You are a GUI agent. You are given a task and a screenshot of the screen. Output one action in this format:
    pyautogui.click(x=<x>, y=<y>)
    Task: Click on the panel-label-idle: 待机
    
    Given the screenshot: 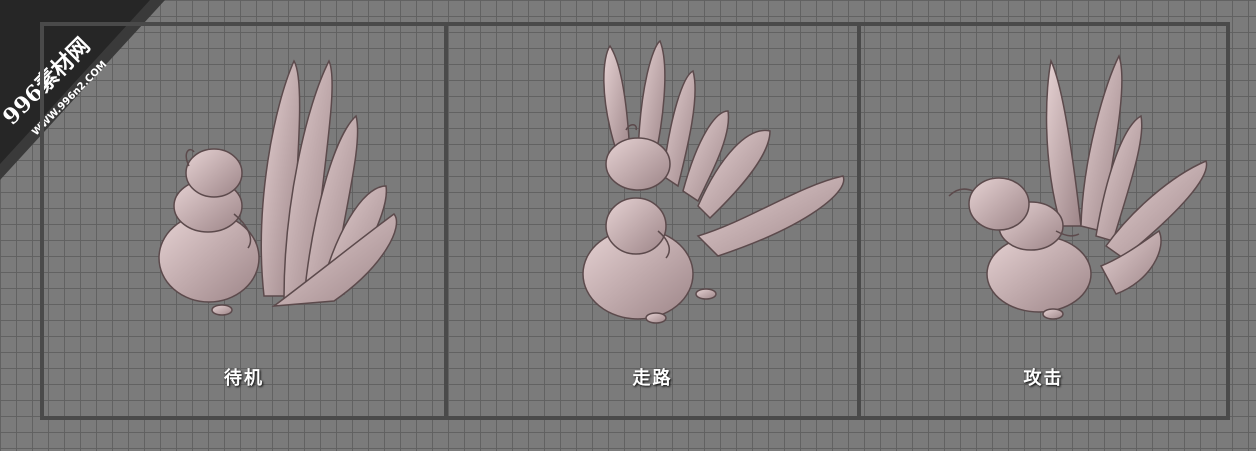 What is the action you would take?
    pyautogui.click(x=244, y=378)
    